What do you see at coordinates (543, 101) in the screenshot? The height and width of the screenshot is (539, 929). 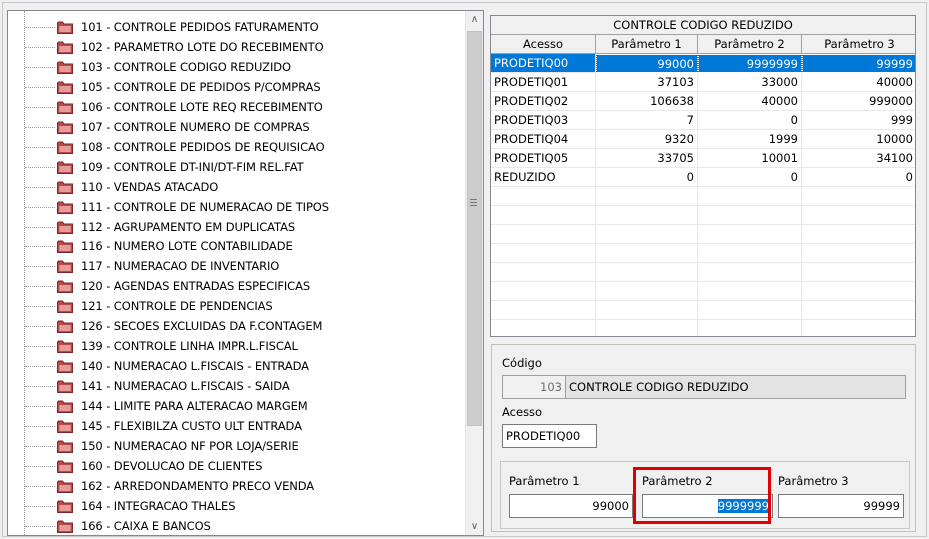 I see `grid-cell-acesso: PRODETIQ02` at bounding box center [543, 101].